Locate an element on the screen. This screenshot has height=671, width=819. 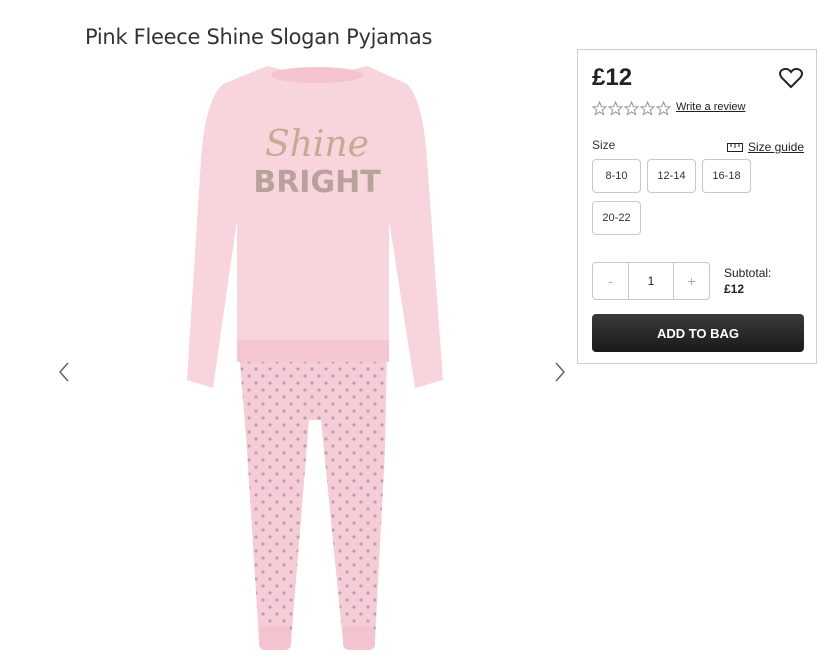
rating-stars is located at coordinates (631, 108).